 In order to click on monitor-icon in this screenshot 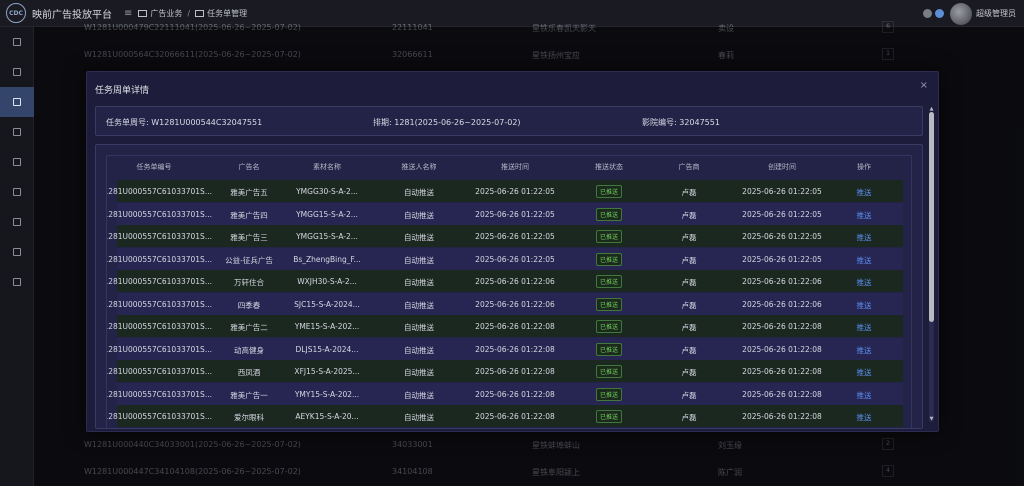, I will do `click(17, 102)`.